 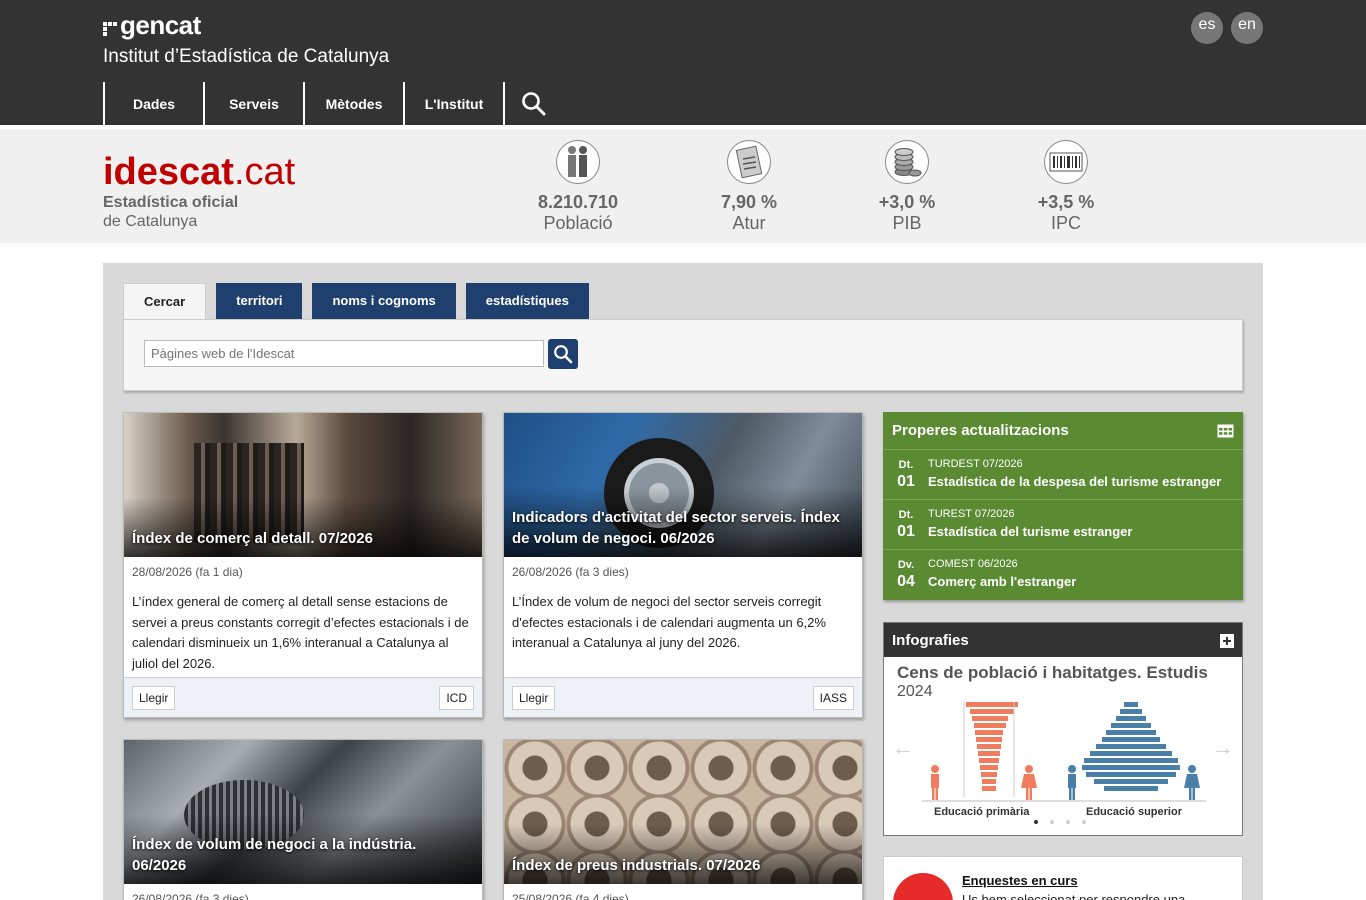 I want to click on infographic-label-left: Educació primària, so click(x=982, y=812).